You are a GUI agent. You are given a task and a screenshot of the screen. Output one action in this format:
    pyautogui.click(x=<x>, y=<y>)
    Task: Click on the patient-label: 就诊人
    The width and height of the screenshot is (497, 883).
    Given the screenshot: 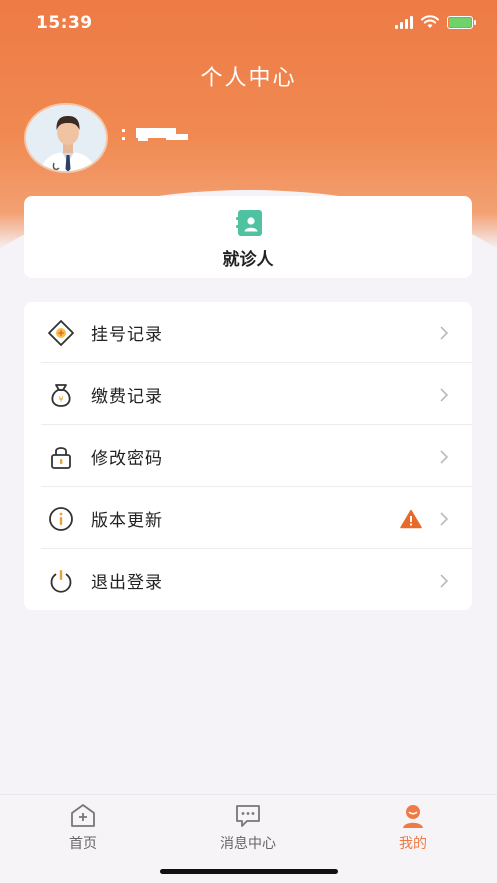 What is the action you would take?
    pyautogui.click(x=248, y=260)
    